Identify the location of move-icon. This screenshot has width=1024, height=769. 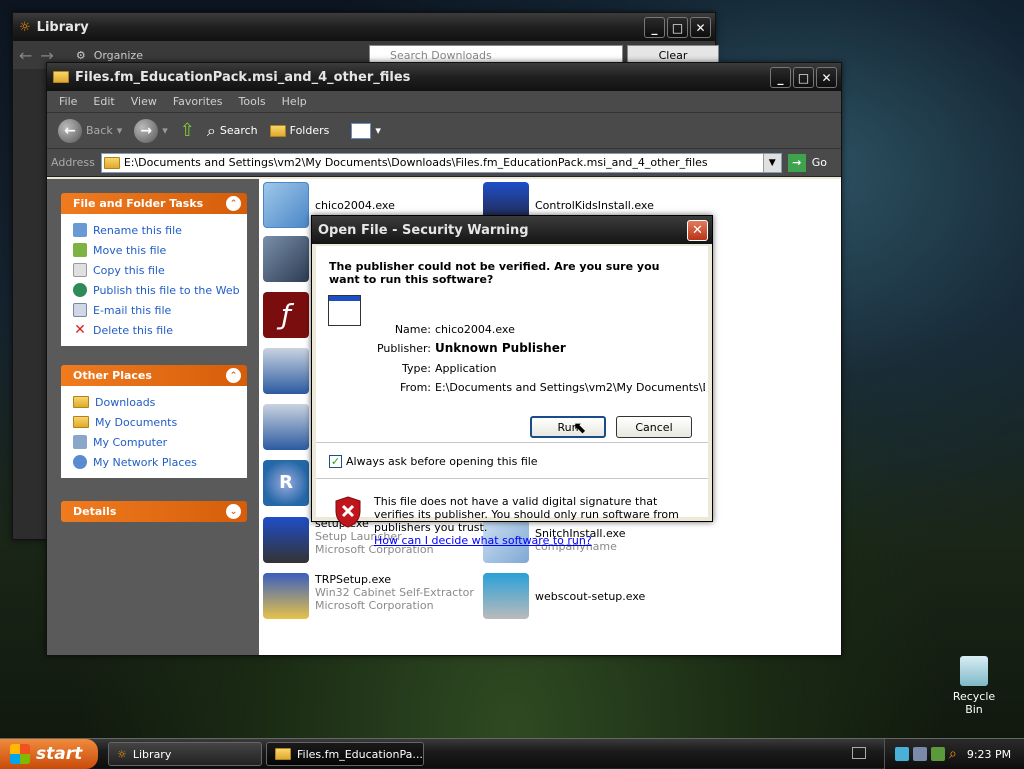
(80, 250).